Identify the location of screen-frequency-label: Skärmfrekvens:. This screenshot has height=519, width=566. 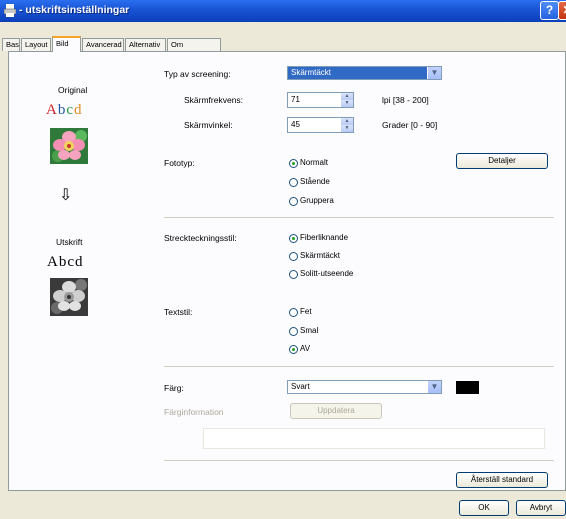
(214, 100).